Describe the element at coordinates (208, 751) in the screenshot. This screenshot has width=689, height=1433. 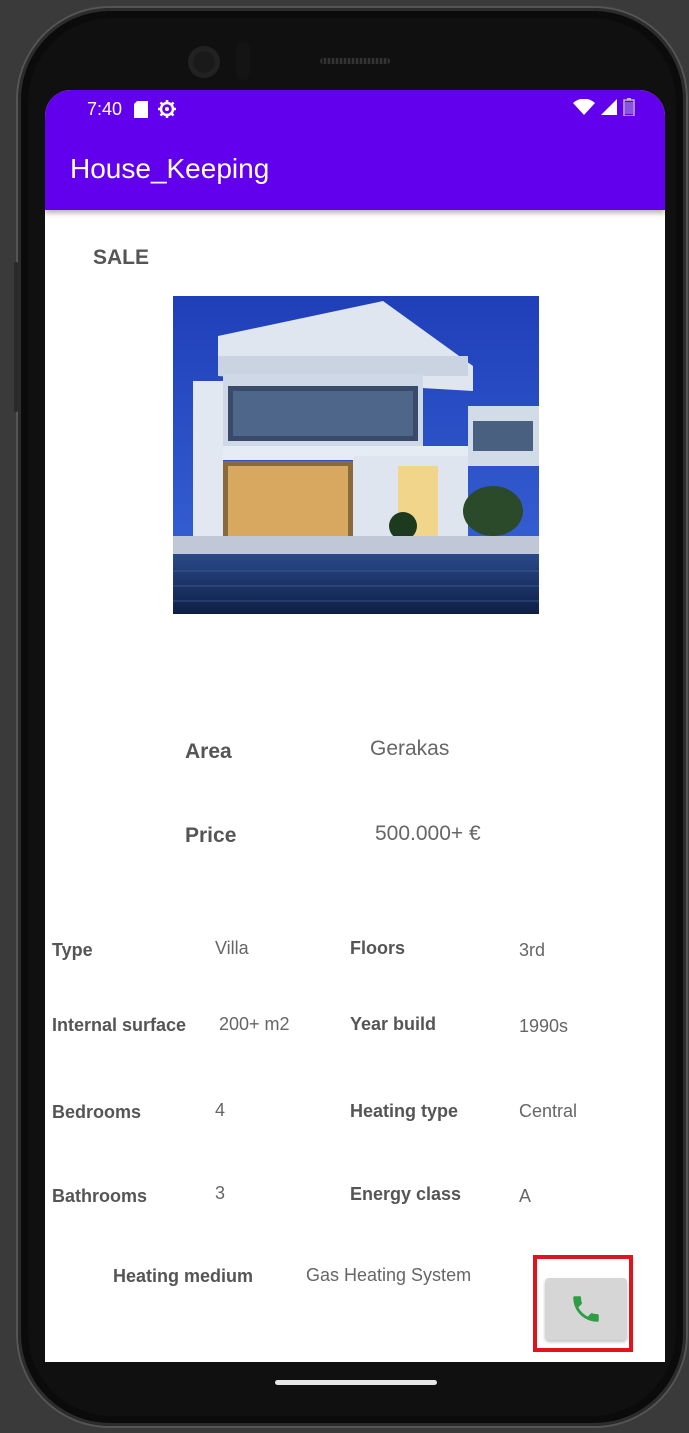
I see `area-label: Area` at that location.